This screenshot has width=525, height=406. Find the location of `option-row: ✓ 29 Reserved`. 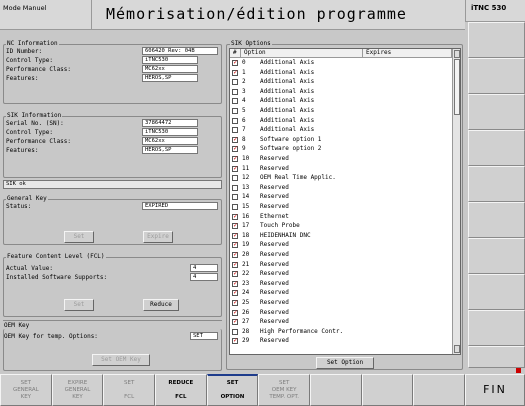

option-row: ✓ 29 Reserved is located at coordinates (341, 341).